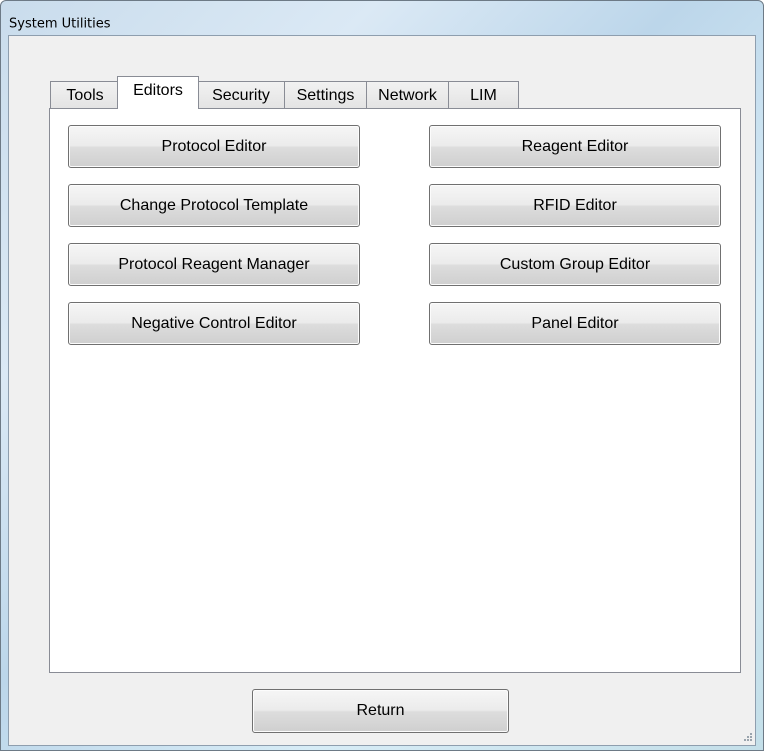 The width and height of the screenshot is (764, 751). What do you see at coordinates (407, 95) in the screenshot?
I see `tab-network: Network` at bounding box center [407, 95].